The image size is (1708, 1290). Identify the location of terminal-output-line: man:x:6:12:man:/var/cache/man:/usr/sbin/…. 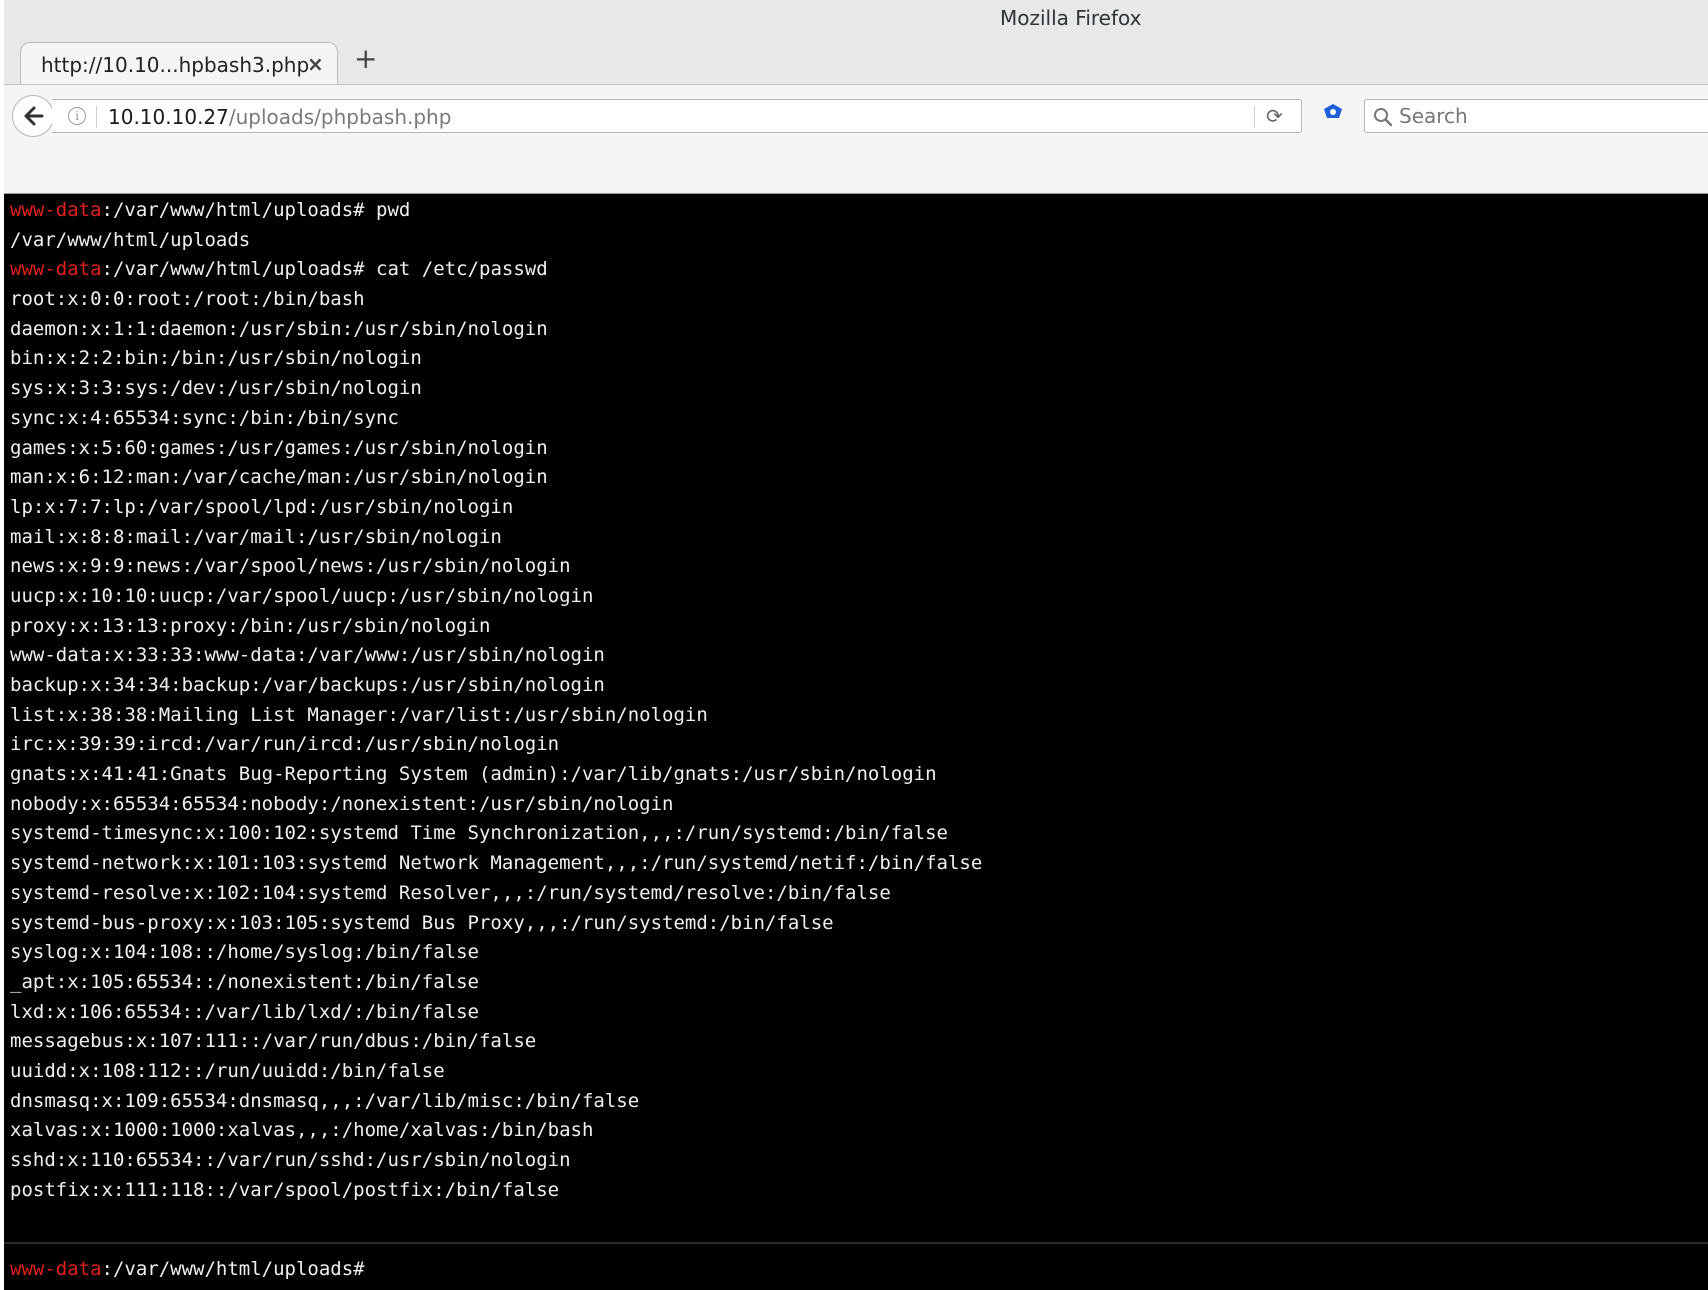
(859, 478).